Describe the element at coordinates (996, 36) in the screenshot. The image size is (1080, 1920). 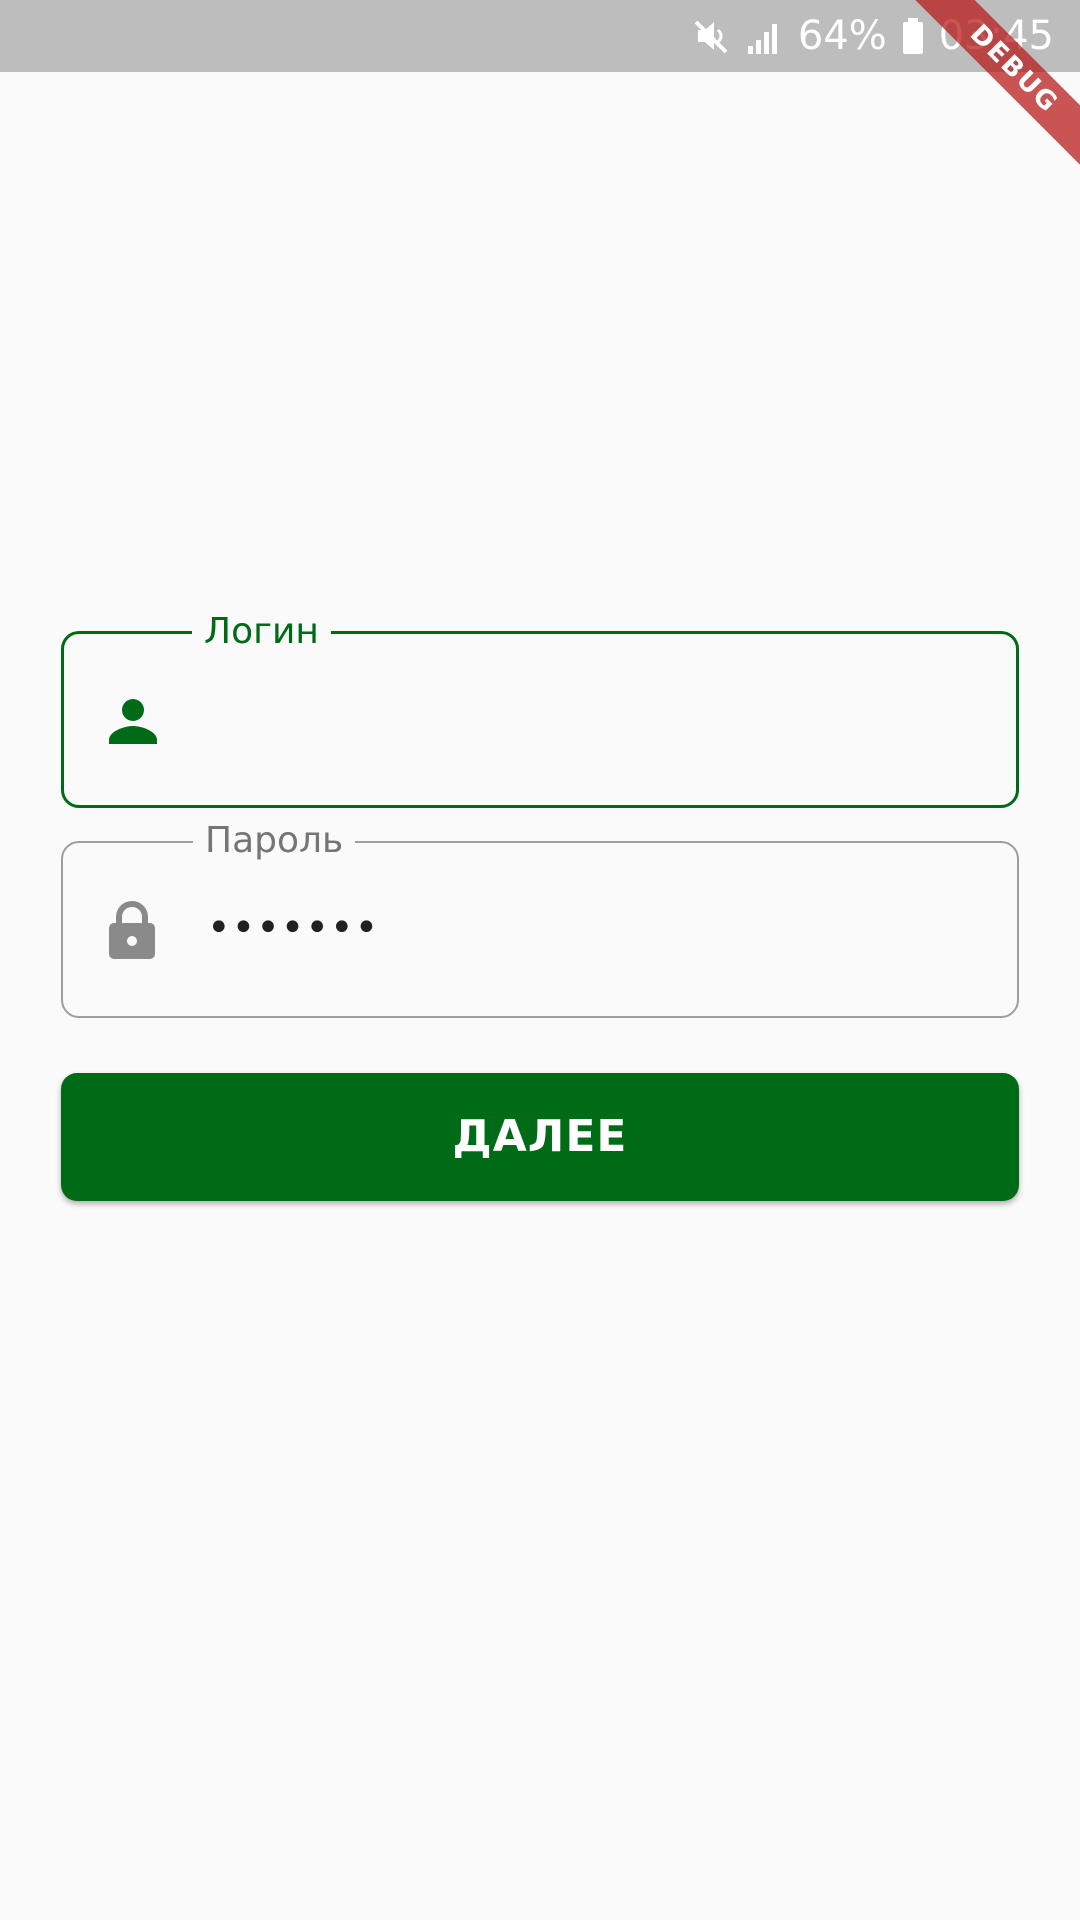
I see `clock: 03:45` at that location.